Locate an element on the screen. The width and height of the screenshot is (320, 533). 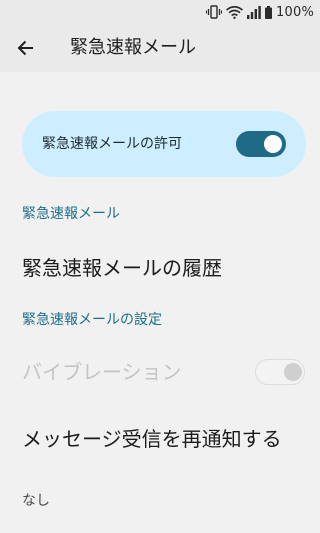
vibrate-icon is located at coordinates (214, 12).